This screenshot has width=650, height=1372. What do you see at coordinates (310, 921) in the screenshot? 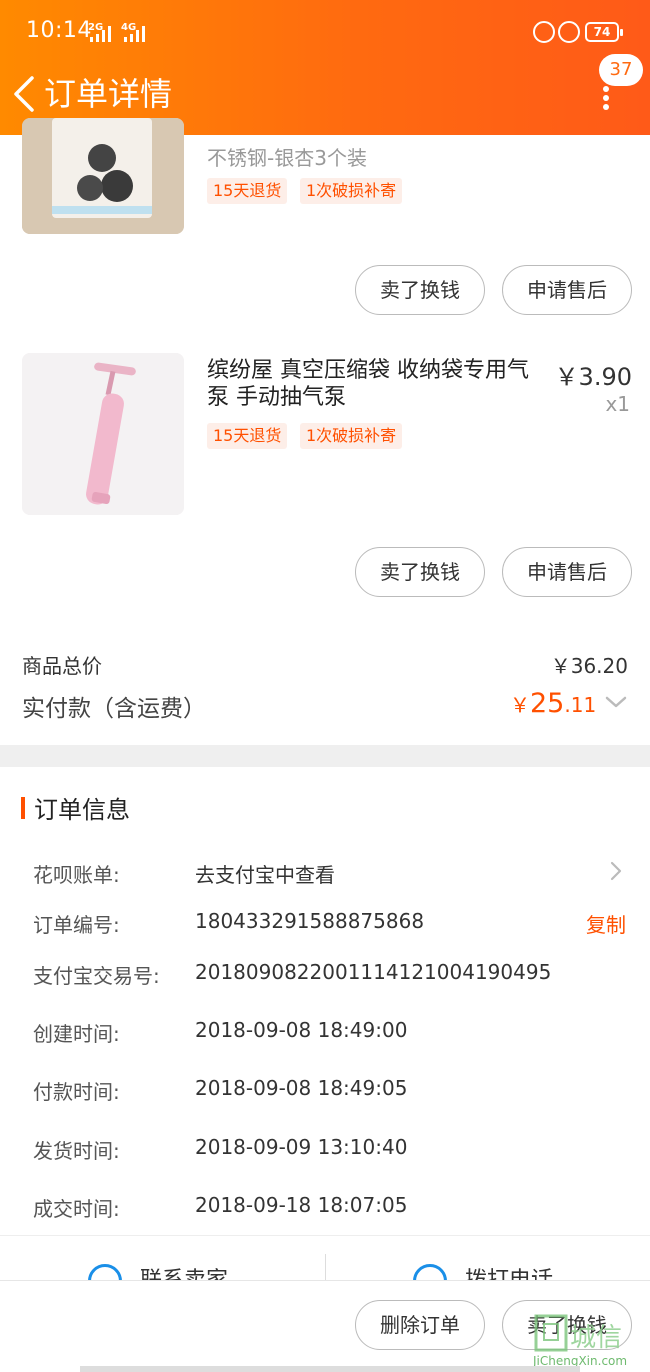
I see `order-number-value: 180433291588875868` at bounding box center [310, 921].